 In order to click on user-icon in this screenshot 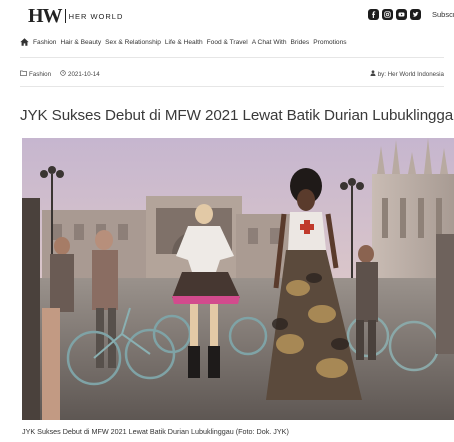, I will do `click(373, 74)`.